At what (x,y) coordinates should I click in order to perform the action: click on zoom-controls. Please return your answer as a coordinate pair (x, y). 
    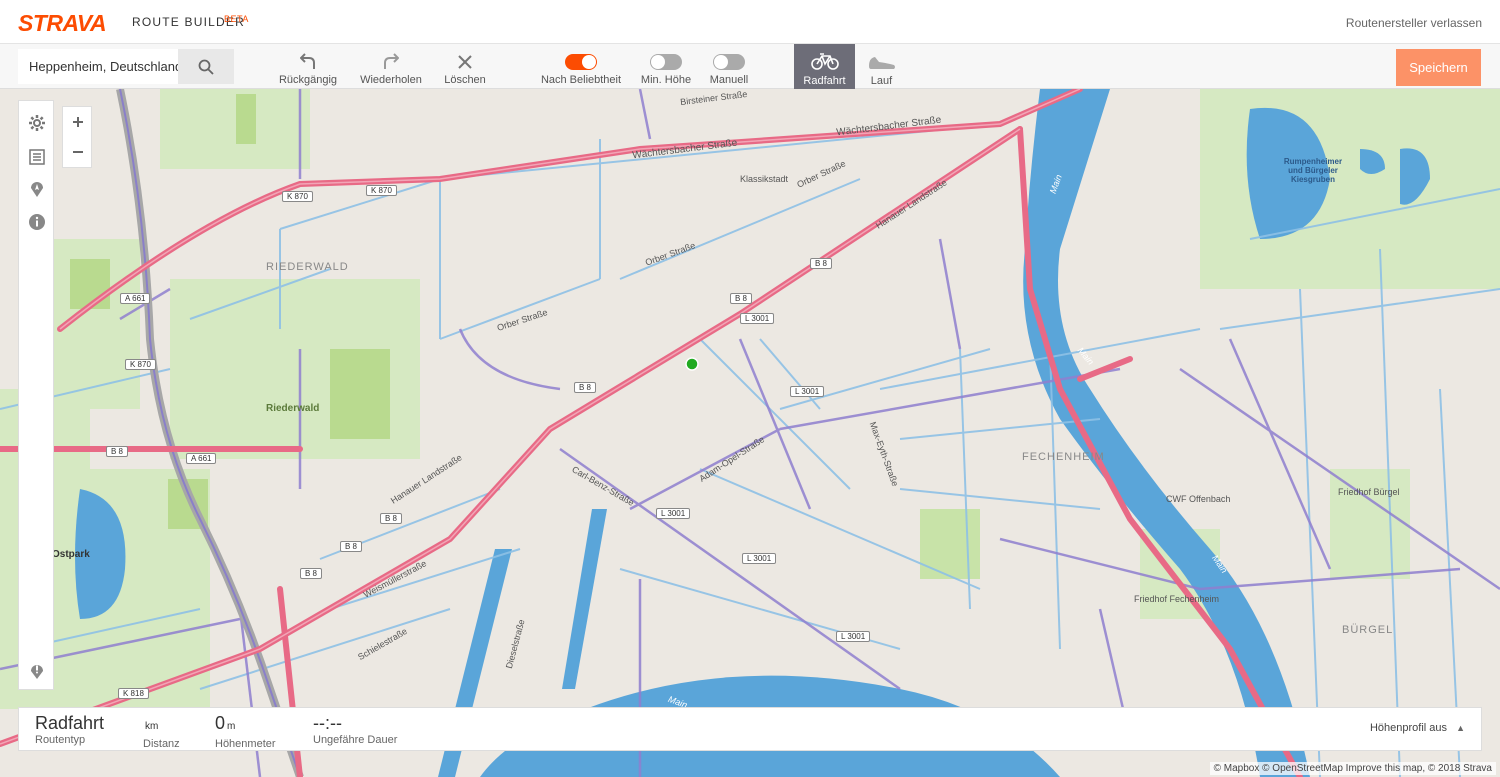
    Looking at the image, I should click on (77, 137).